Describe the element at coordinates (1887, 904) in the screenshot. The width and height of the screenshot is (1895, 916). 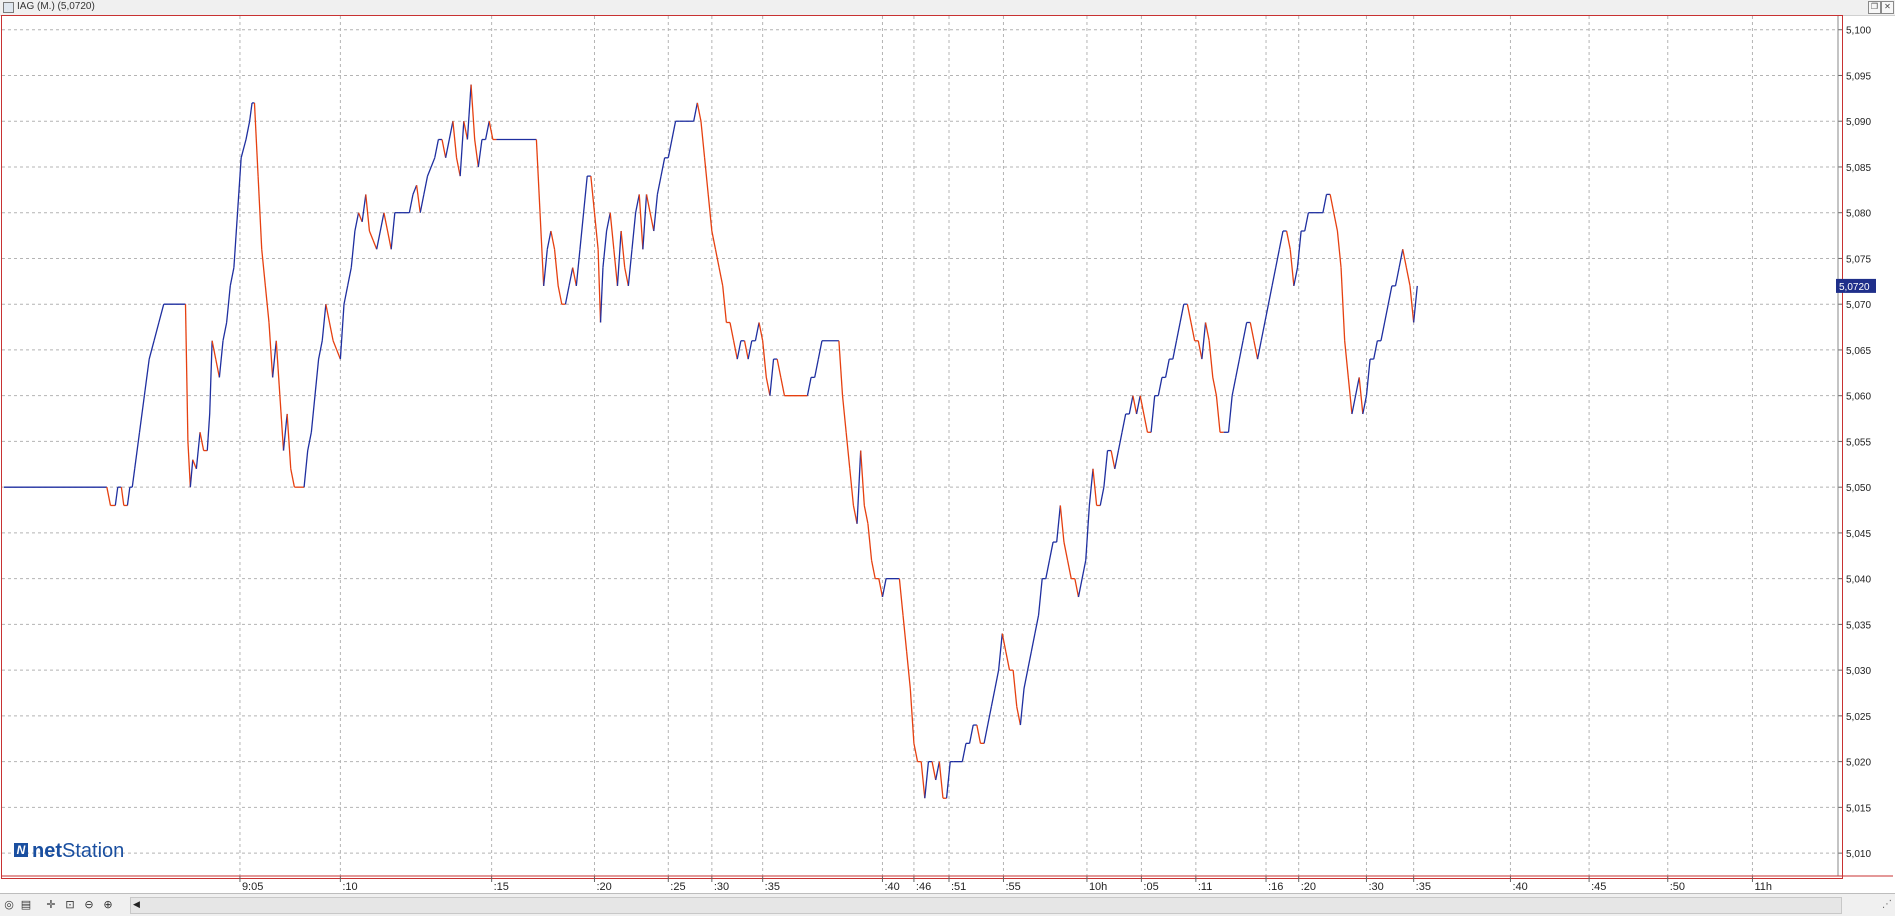
I see `resize-grip-icon: ⋰` at that location.